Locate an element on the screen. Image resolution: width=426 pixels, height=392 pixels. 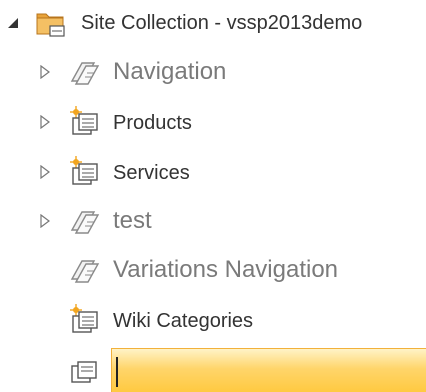
tree-node-navigation: Navigation is located at coordinates (213, 72).